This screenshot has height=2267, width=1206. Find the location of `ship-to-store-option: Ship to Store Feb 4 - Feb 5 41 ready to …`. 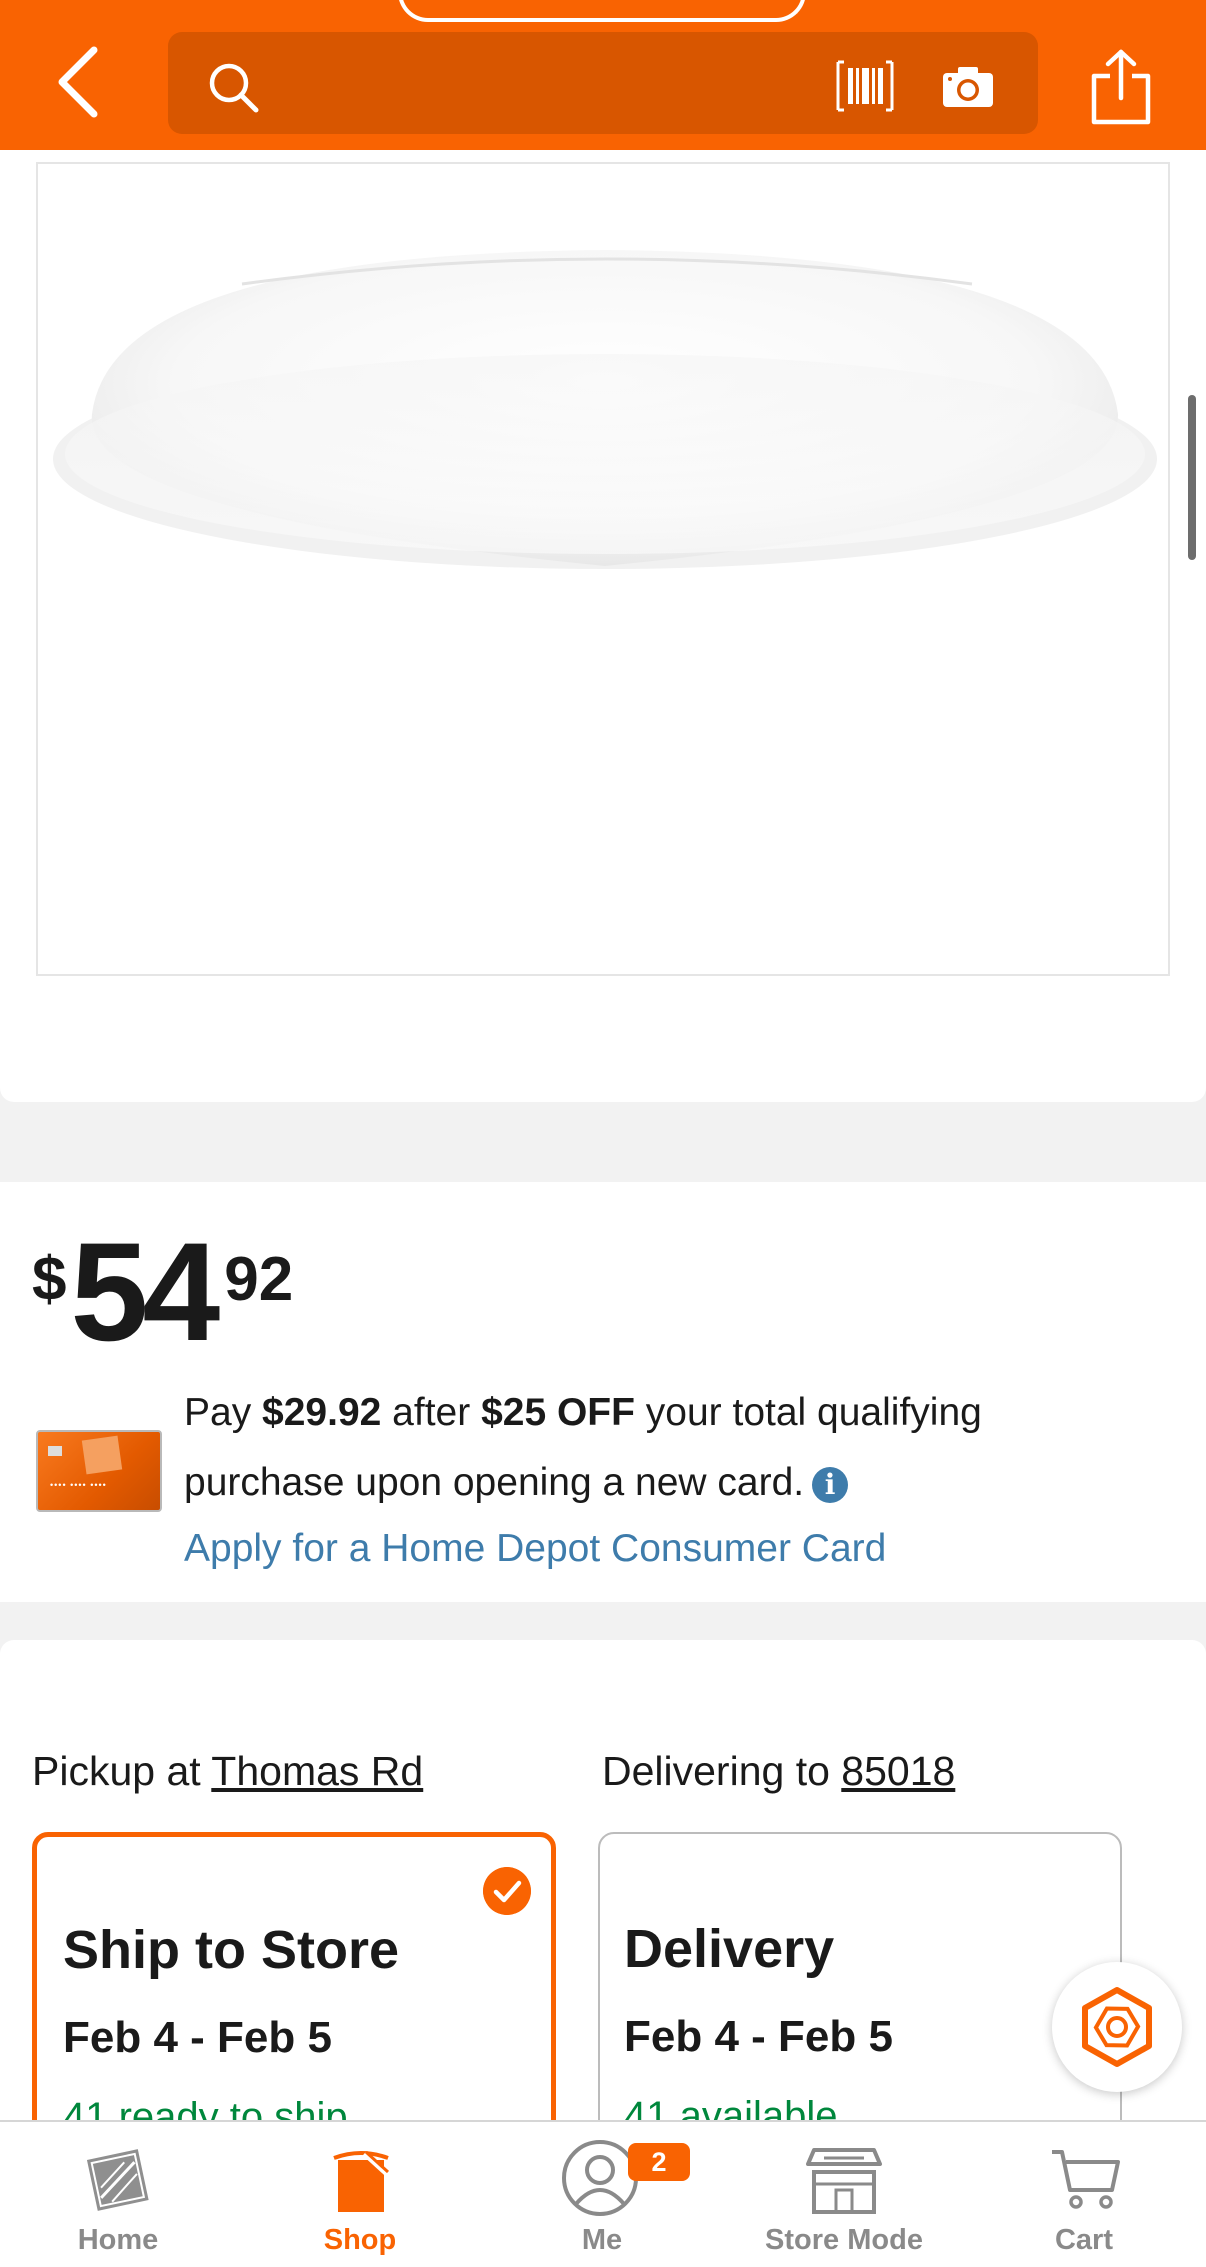

ship-to-store-option: Ship to Store Feb 4 - Feb 5 41 ready to … is located at coordinates (294, 1992).